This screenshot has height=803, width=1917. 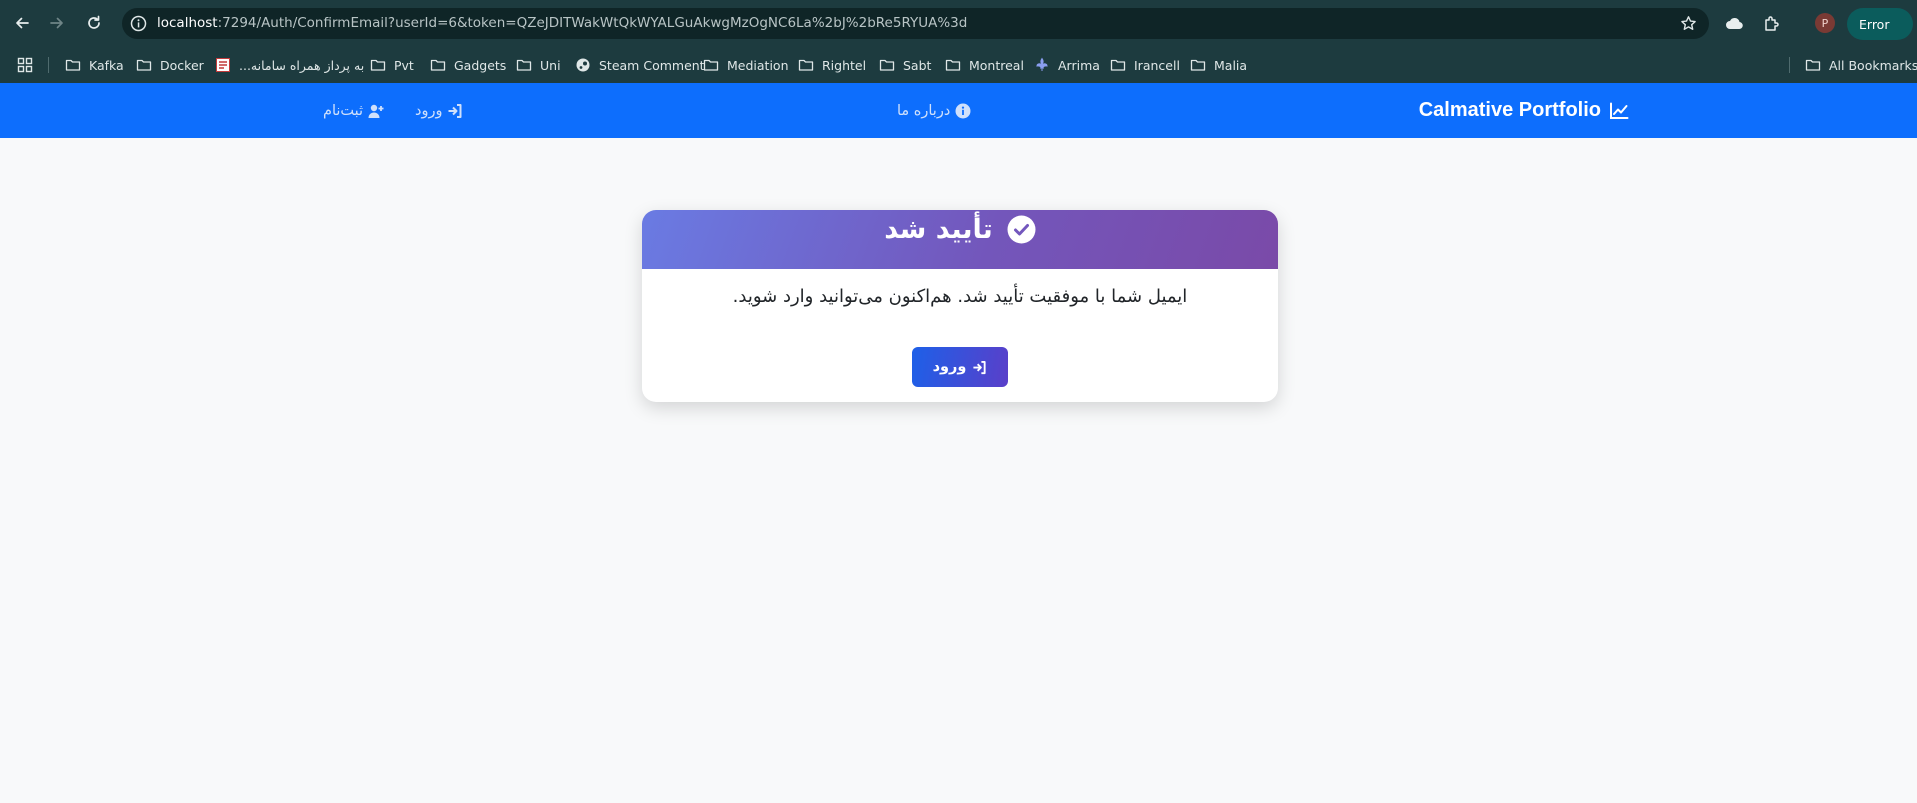 What do you see at coordinates (376, 111) in the screenshot?
I see `user-plus-icon` at bounding box center [376, 111].